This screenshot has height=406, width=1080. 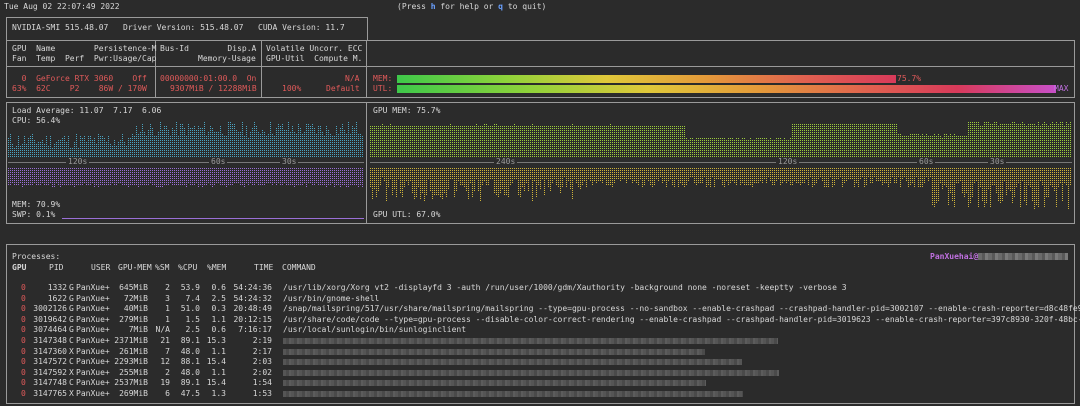 What do you see at coordinates (167, 372) in the screenshot?
I see `process-sm: 2` at bounding box center [167, 372].